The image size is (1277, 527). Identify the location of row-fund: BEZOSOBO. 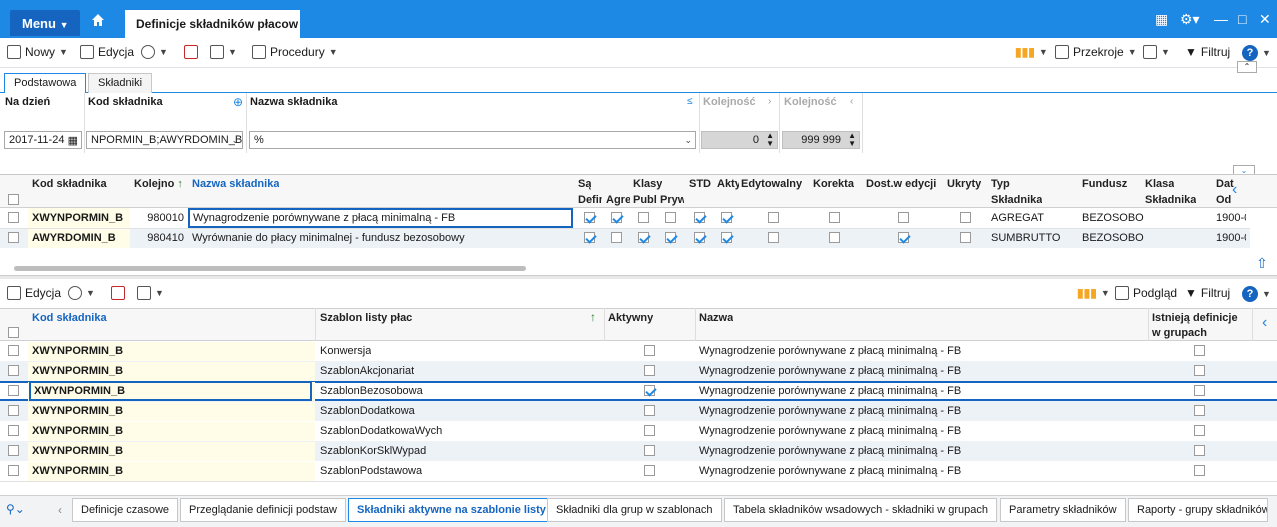
(1113, 238).